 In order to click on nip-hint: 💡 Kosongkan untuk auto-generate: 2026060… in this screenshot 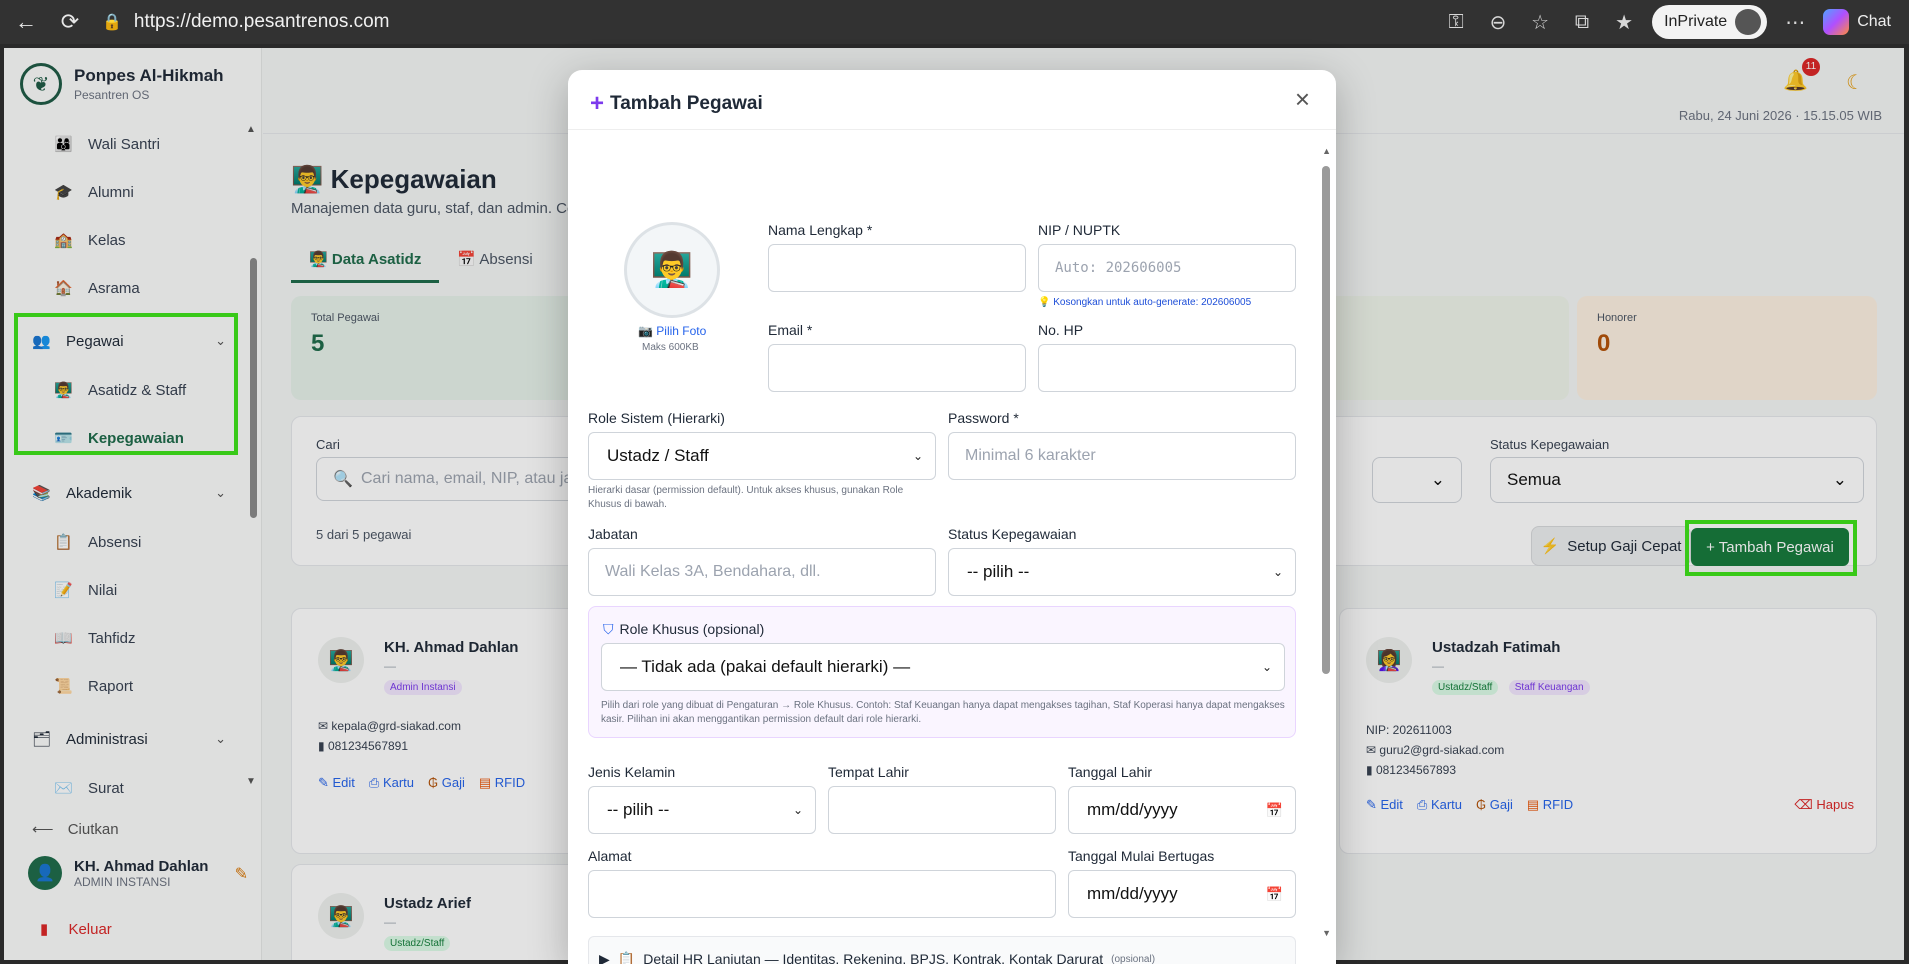, I will do `click(1145, 302)`.